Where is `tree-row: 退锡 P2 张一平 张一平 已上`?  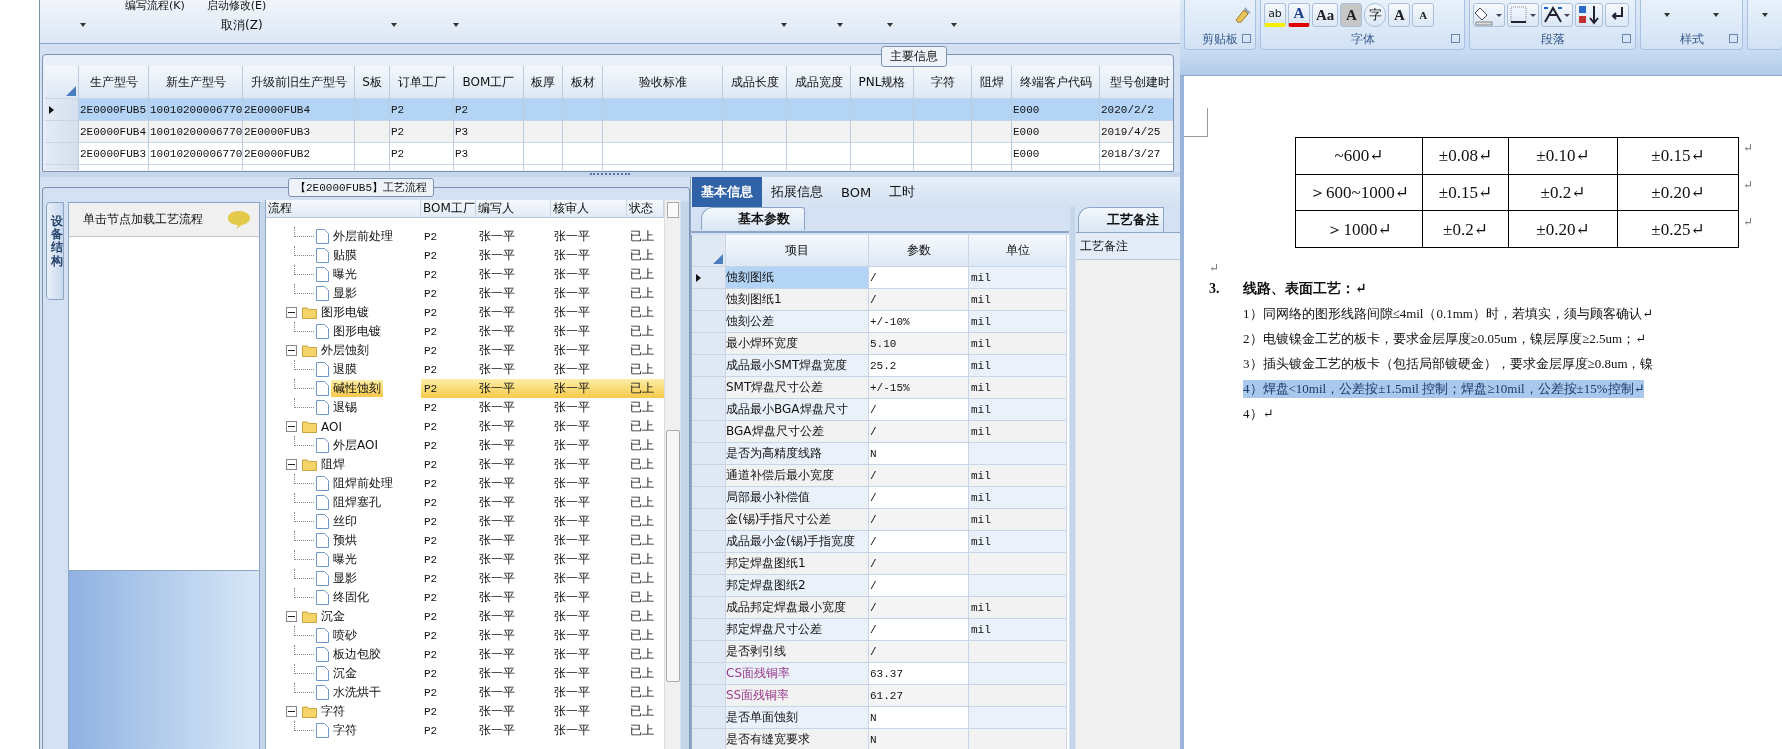
tree-row: 退锡 P2 张一平 张一平 已上 is located at coordinates (465, 407).